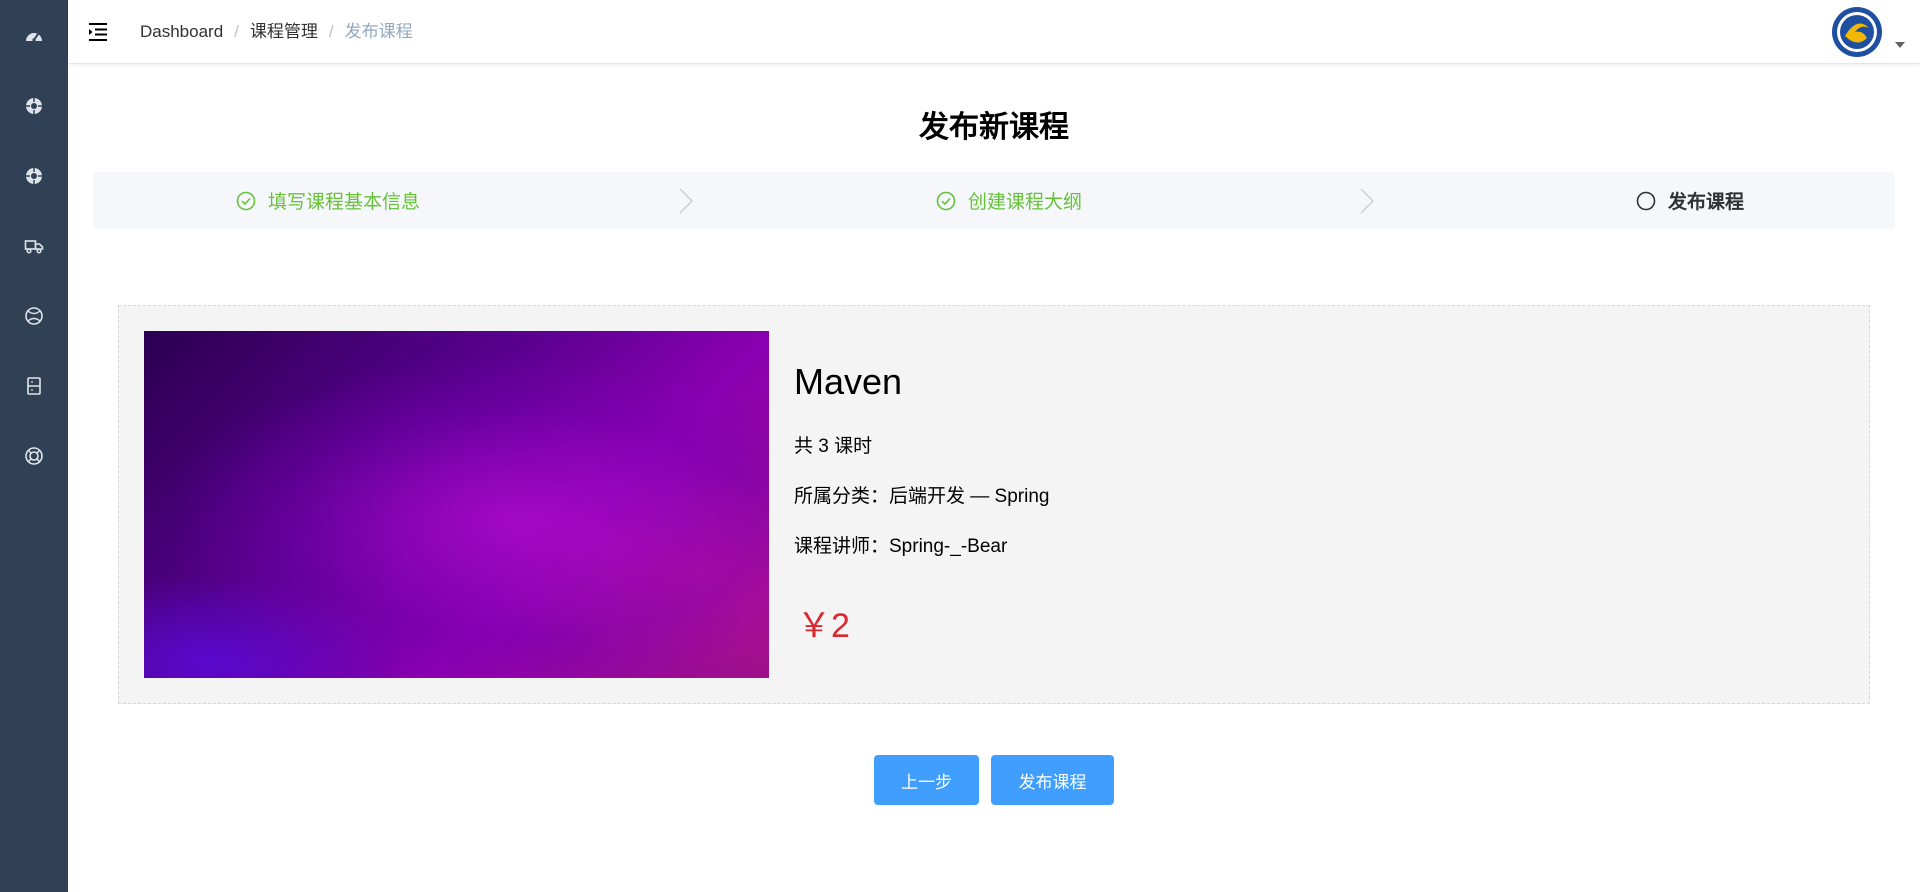 The height and width of the screenshot is (892, 1920). I want to click on course-manage-icon, so click(34, 176).